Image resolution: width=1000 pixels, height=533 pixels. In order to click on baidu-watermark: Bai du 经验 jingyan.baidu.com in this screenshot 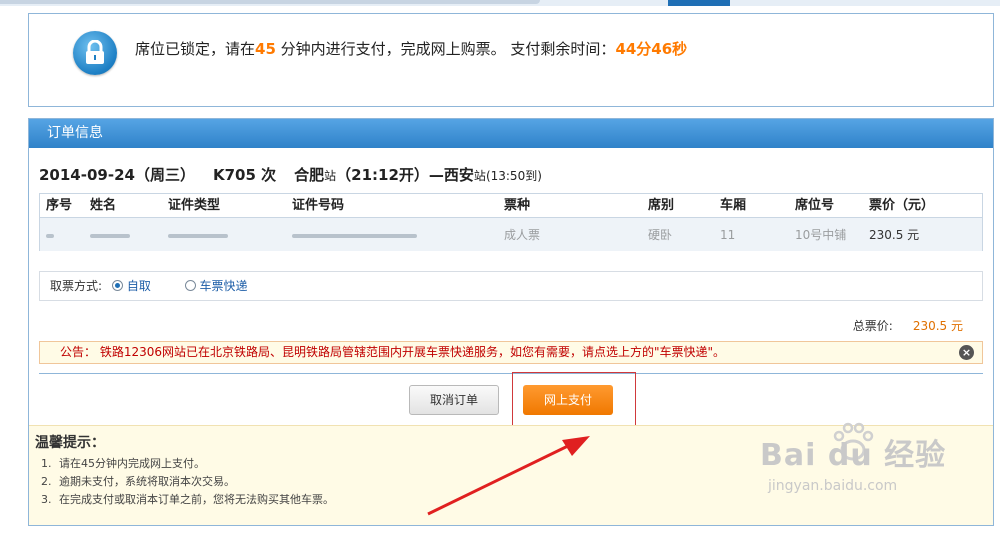, I will do `click(853, 462)`.